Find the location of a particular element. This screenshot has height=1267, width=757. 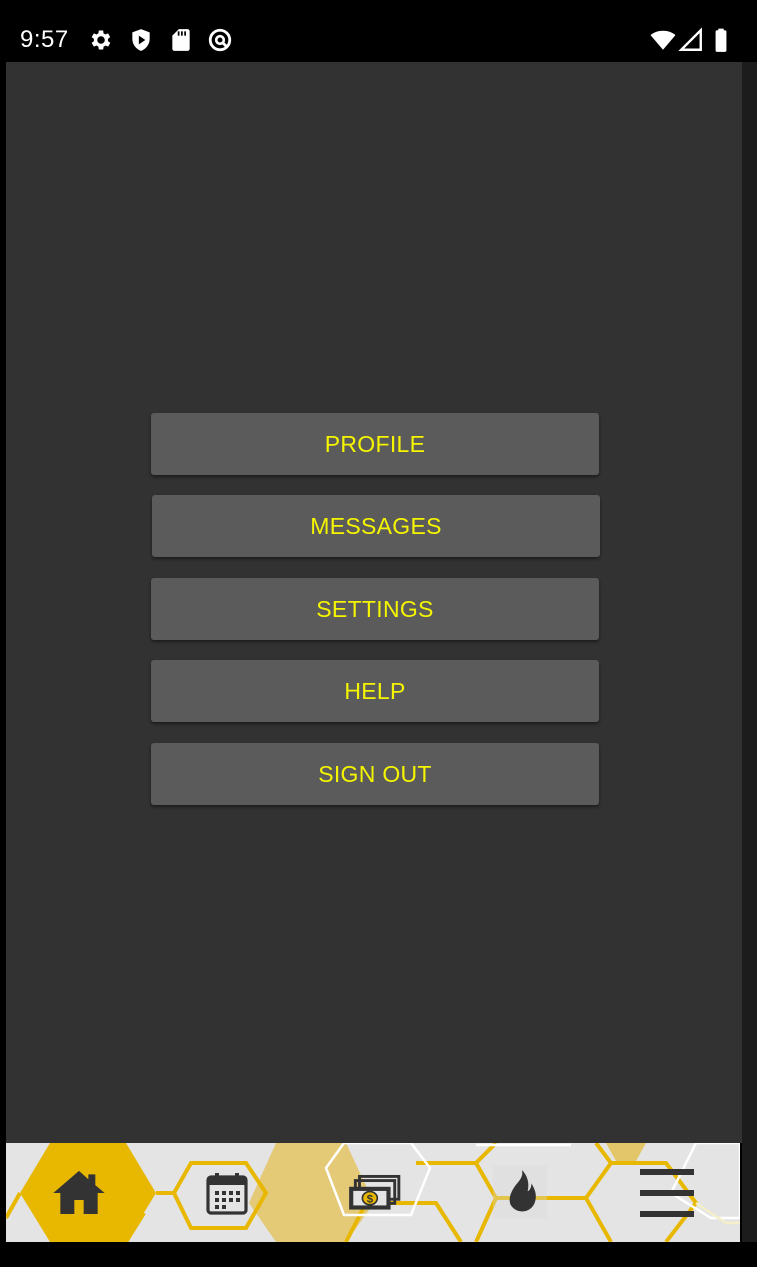

nav-hot is located at coordinates (520, 1192).